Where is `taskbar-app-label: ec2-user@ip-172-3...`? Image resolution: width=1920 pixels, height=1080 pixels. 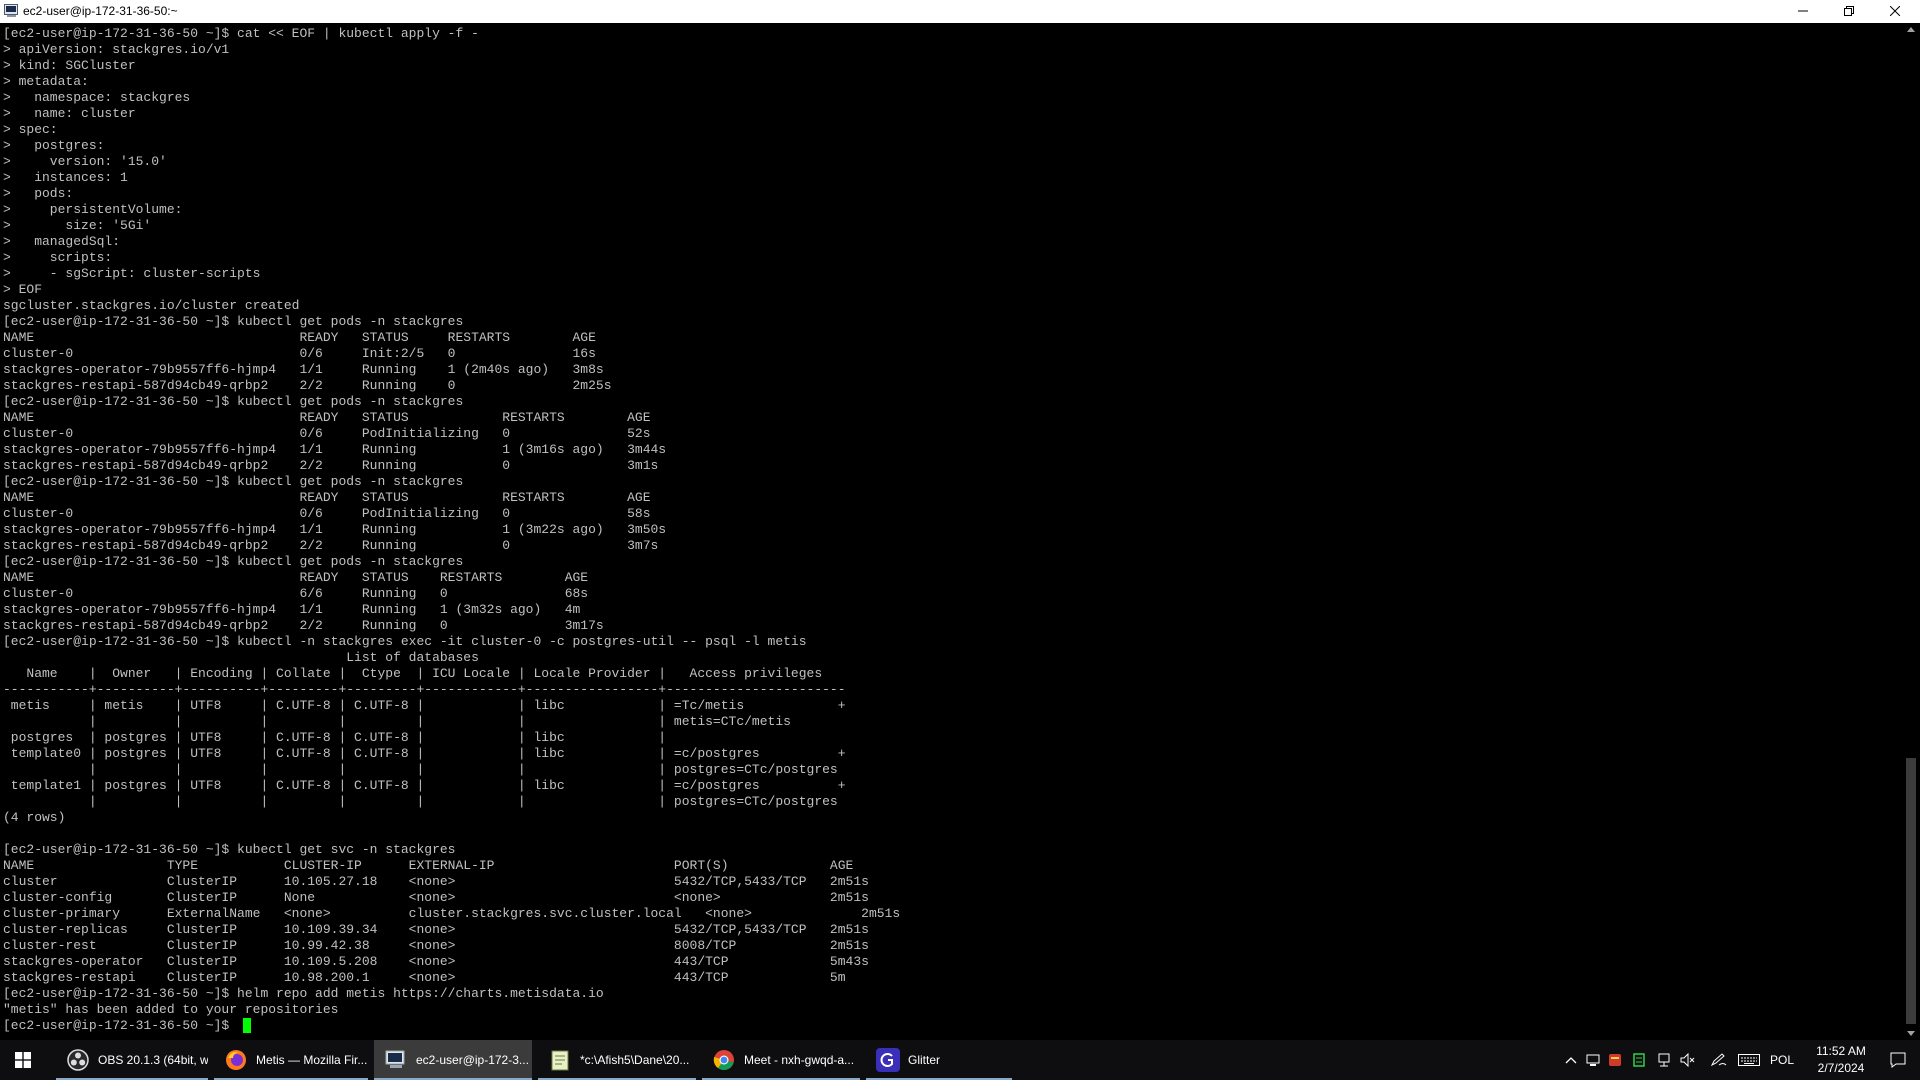
taskbar-app-label: ec2-user@ip-172-3... is located at coordinates (472, 1060).